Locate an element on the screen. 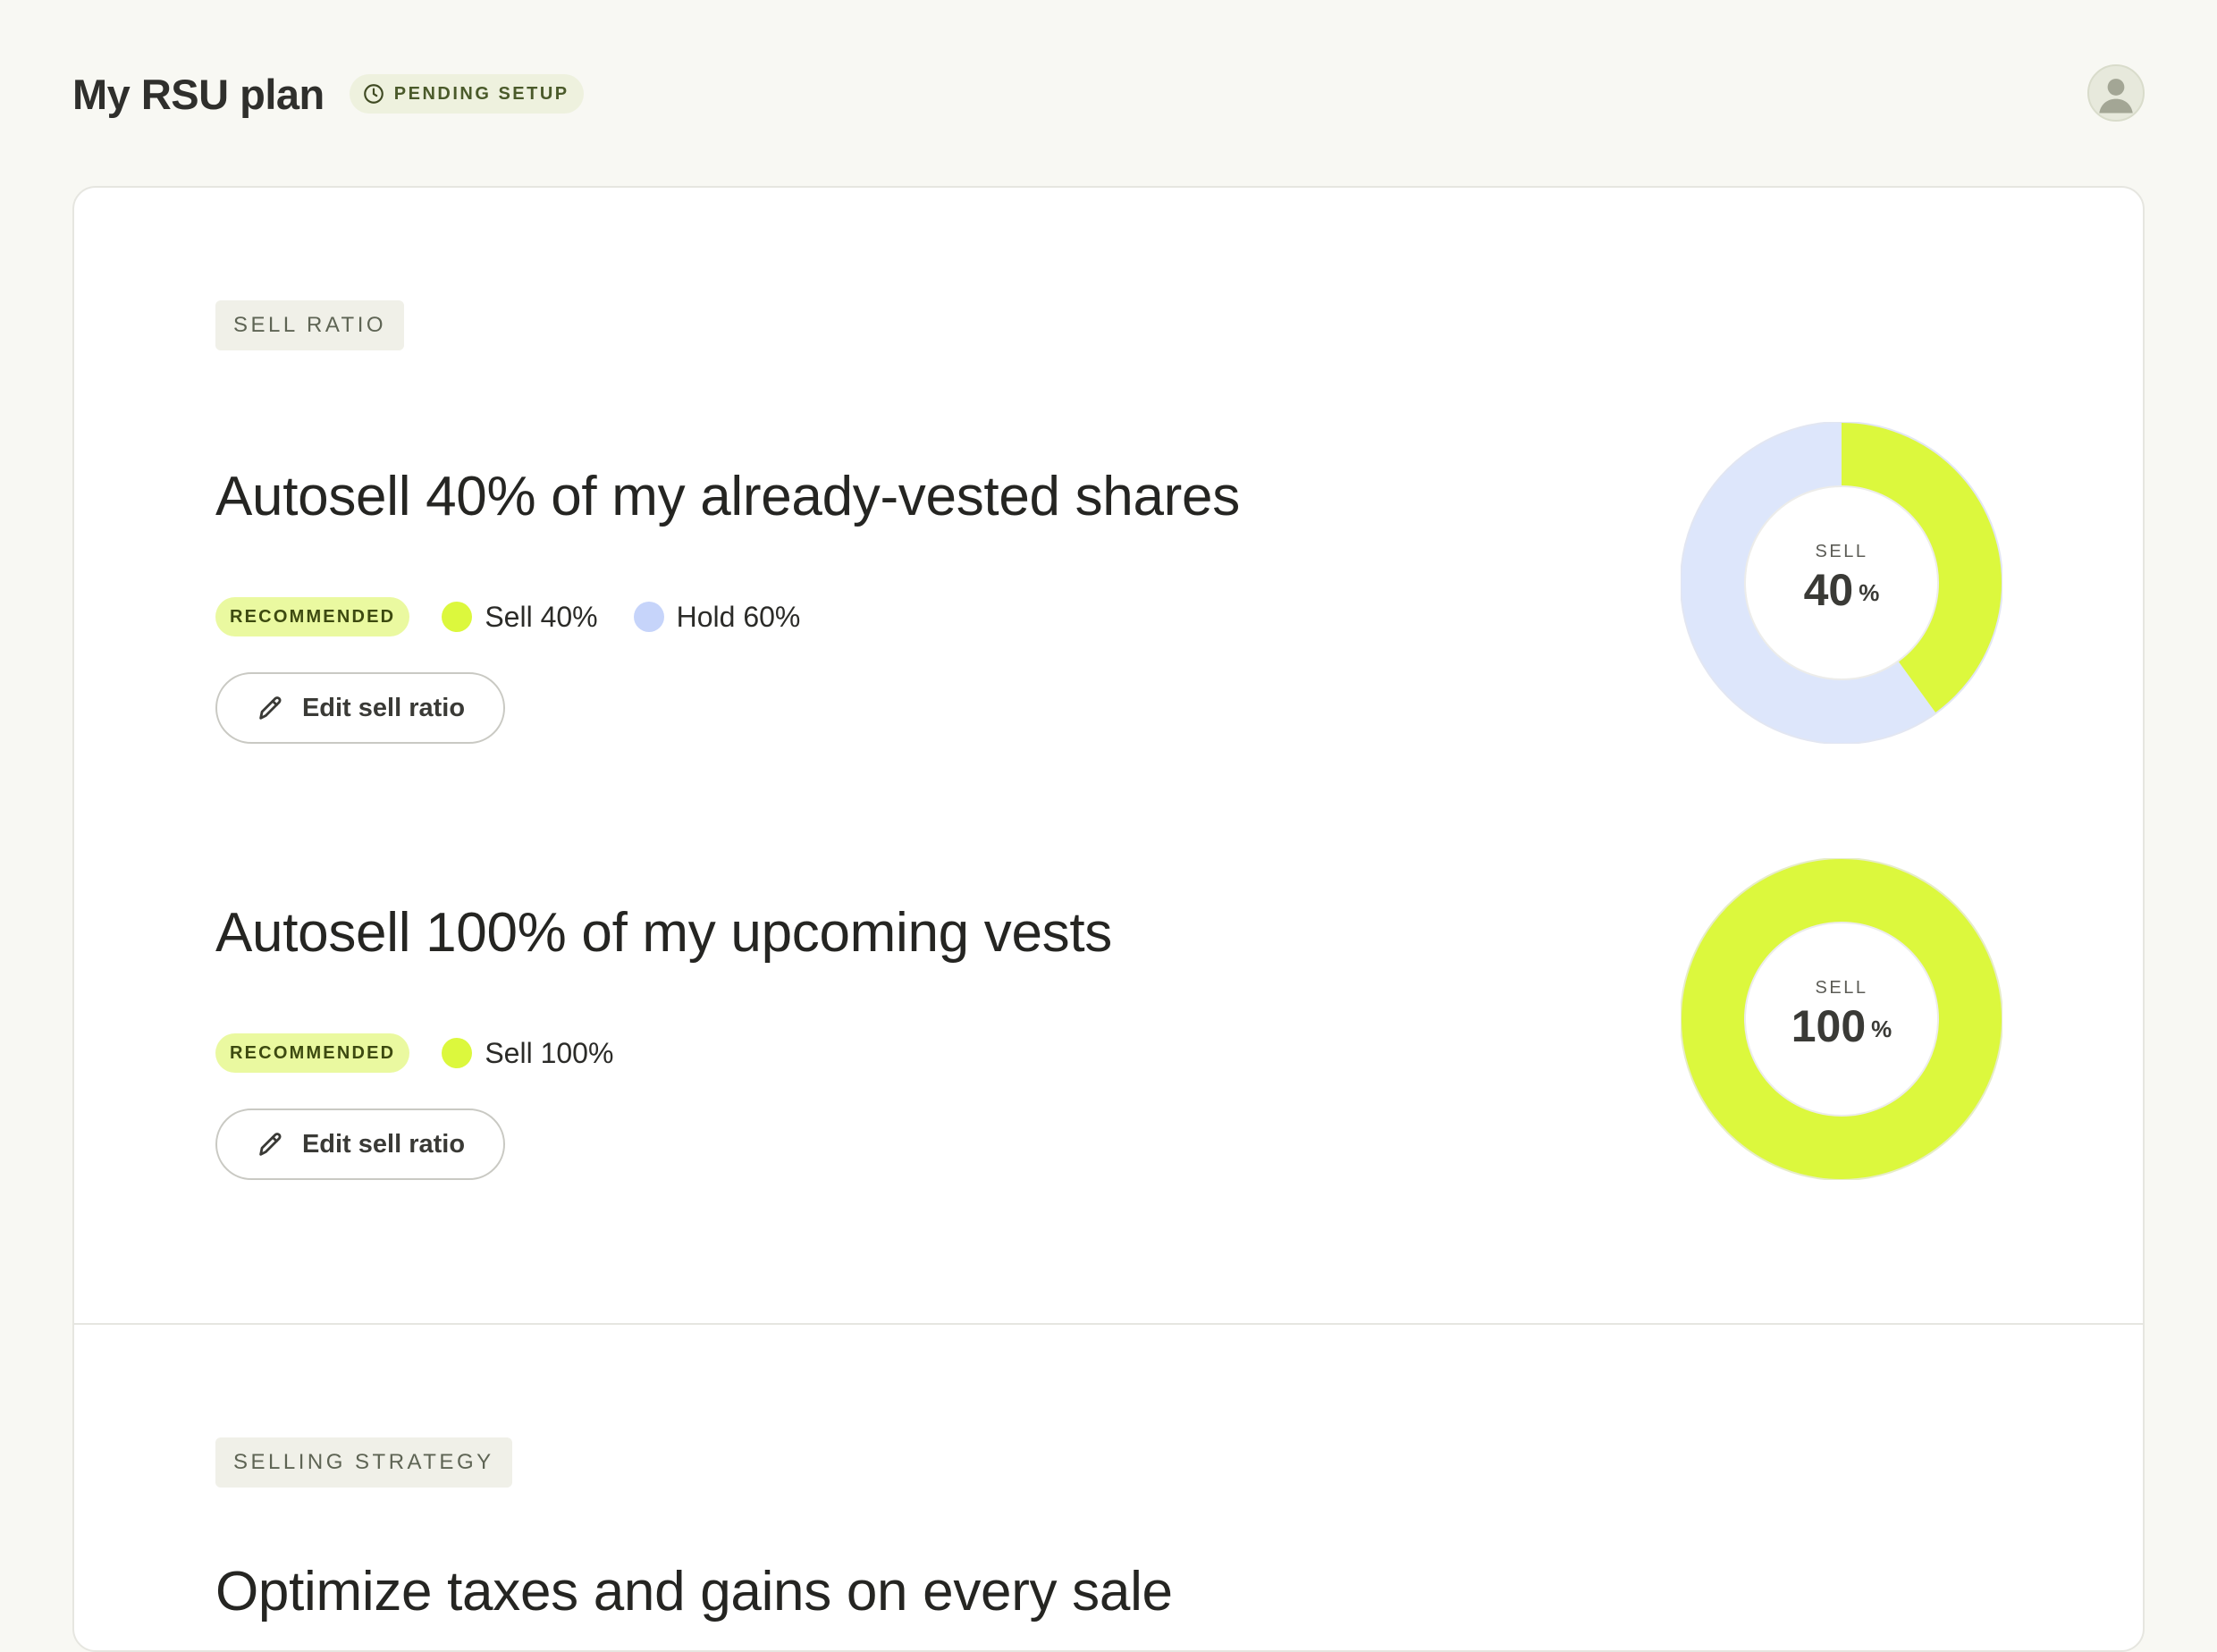 This screenshot has width=2217, height=1652. status-badge: PENDING SETUP is located at coordinates (466, 94).